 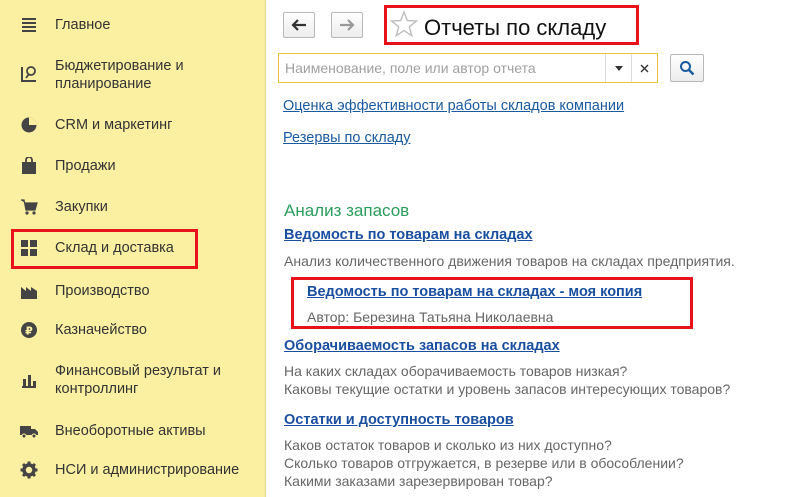 What do you see at coordinates (133, 380) in the screenshot?
I see `sidebar-item-financial-result: Финансовый результат и контроллинг` at bounding box center [133, 380].